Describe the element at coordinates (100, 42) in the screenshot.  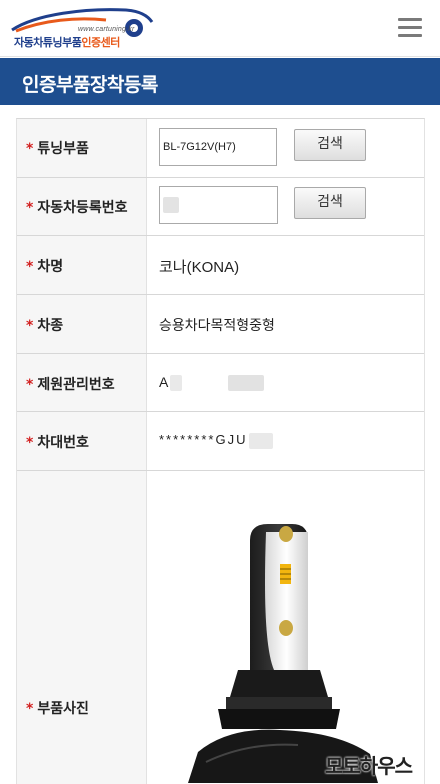
I see `logo-name-accent: 인증센터` at that location.